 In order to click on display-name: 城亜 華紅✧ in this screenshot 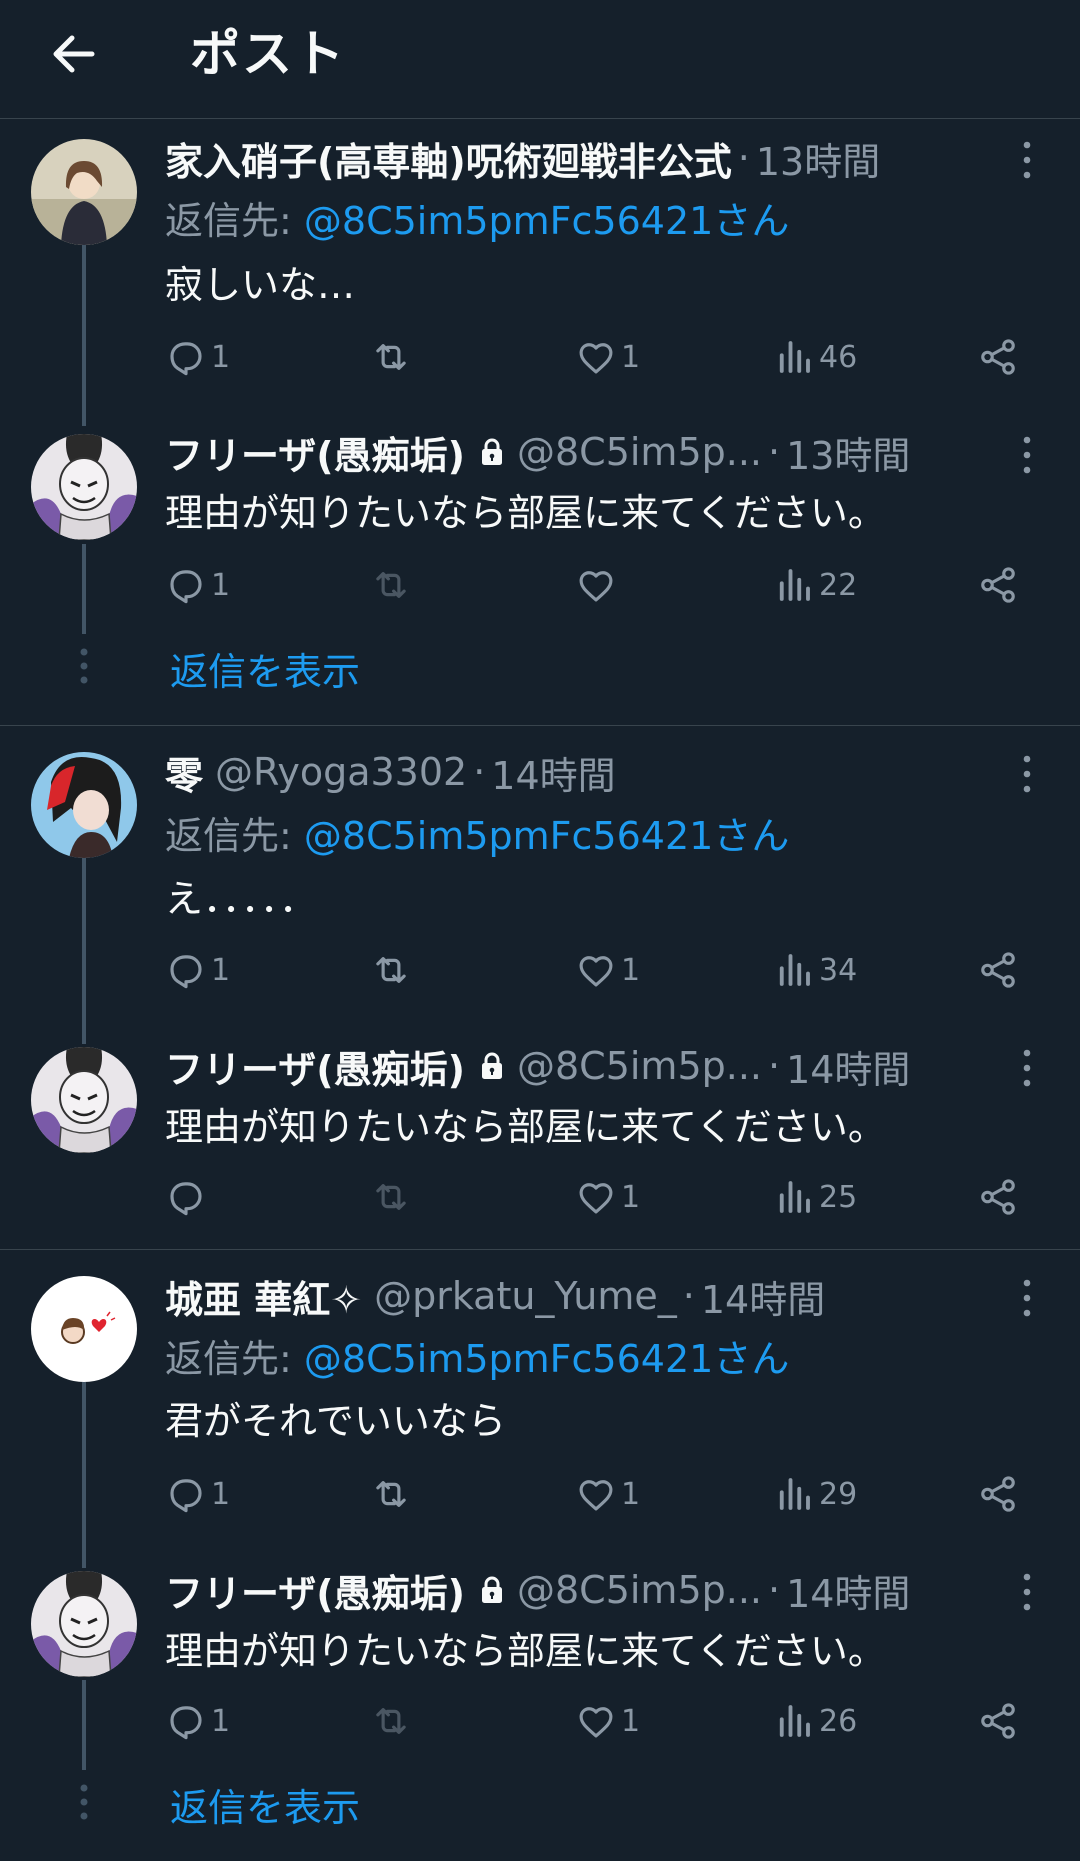, I will do `click(263, 1296)`.